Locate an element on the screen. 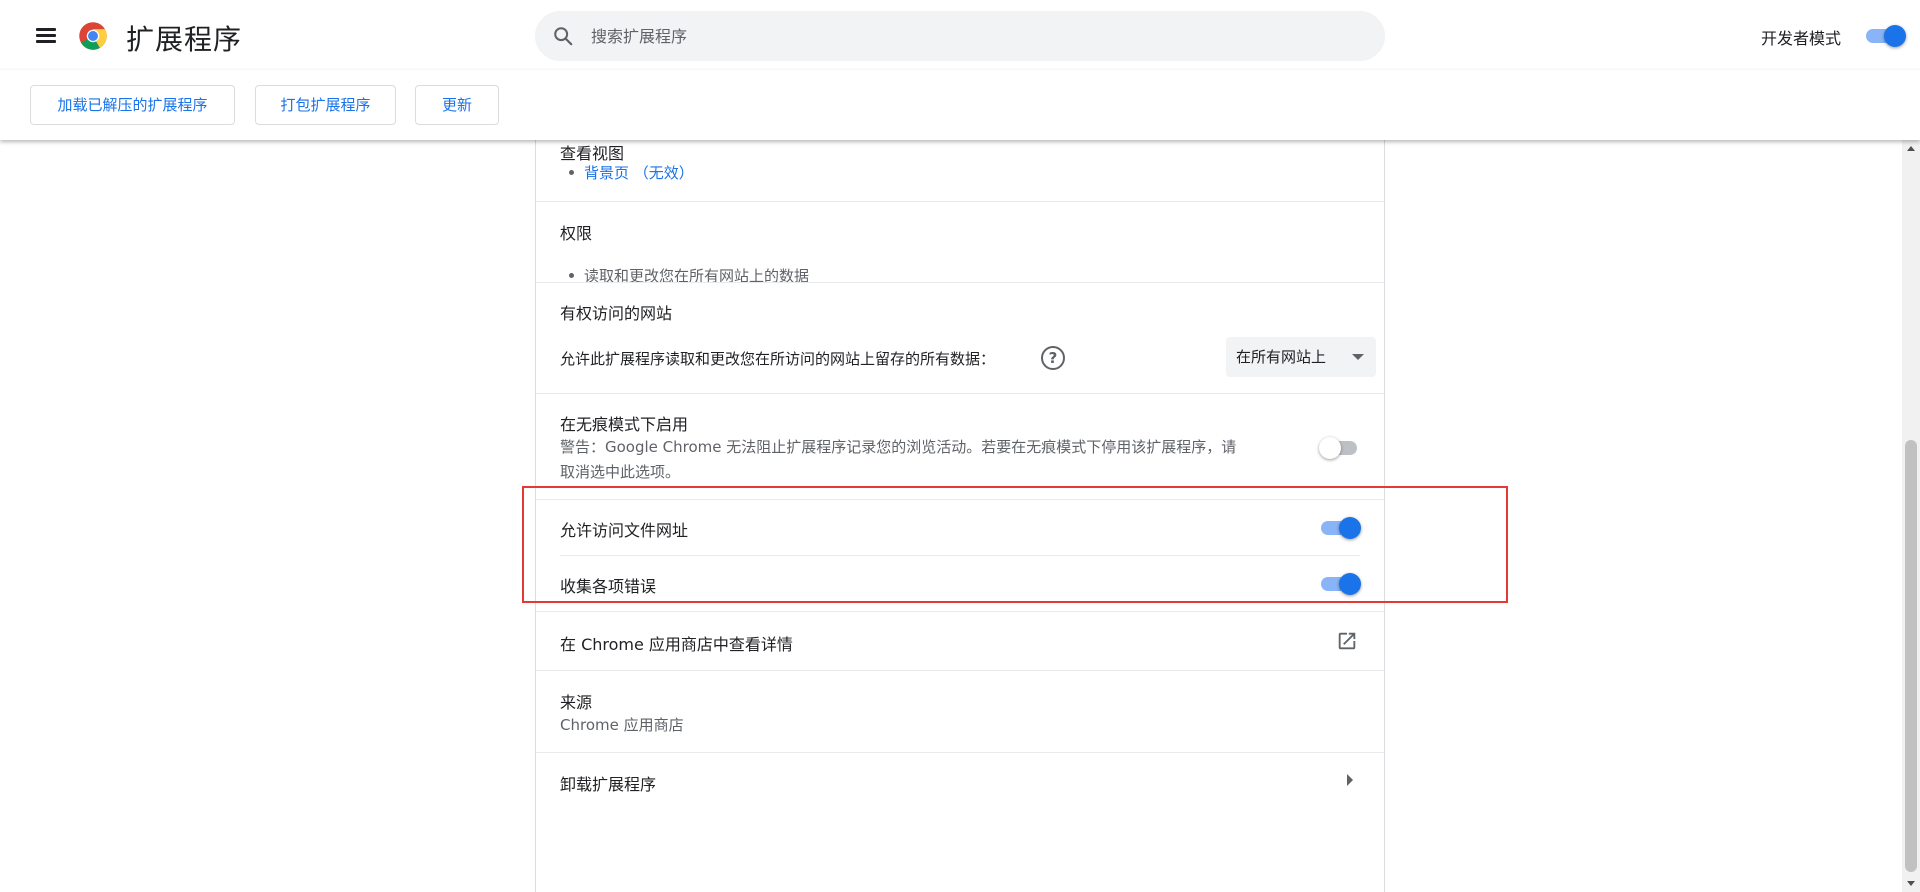  dev-toolbar: 加载已解压的扩展程序 打包扩展程序 更新 is located at coordinates (960, 105).